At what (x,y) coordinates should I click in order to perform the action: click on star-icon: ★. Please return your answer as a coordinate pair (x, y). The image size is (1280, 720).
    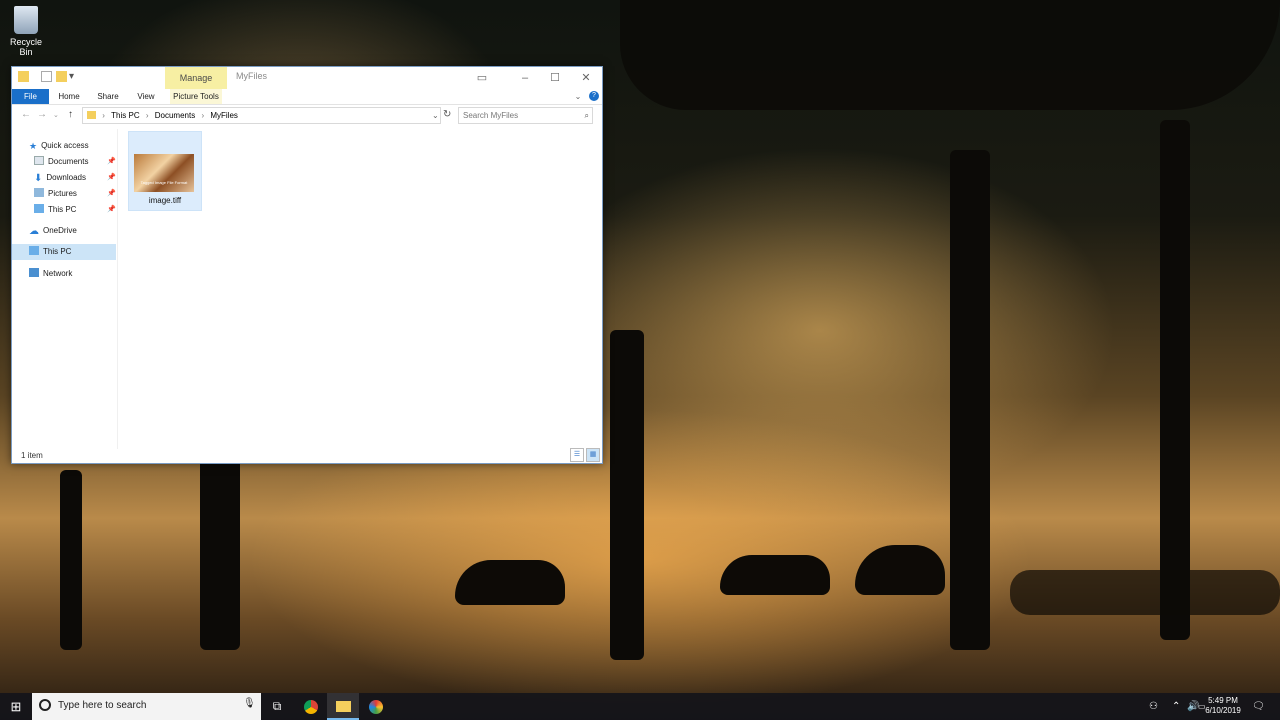
    Looking at the image, I should click on (33, 146).